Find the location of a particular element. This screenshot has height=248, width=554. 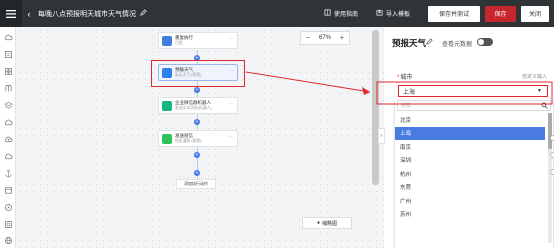

use-guide-link: 使用指南 is located at coordinates (341, 13).